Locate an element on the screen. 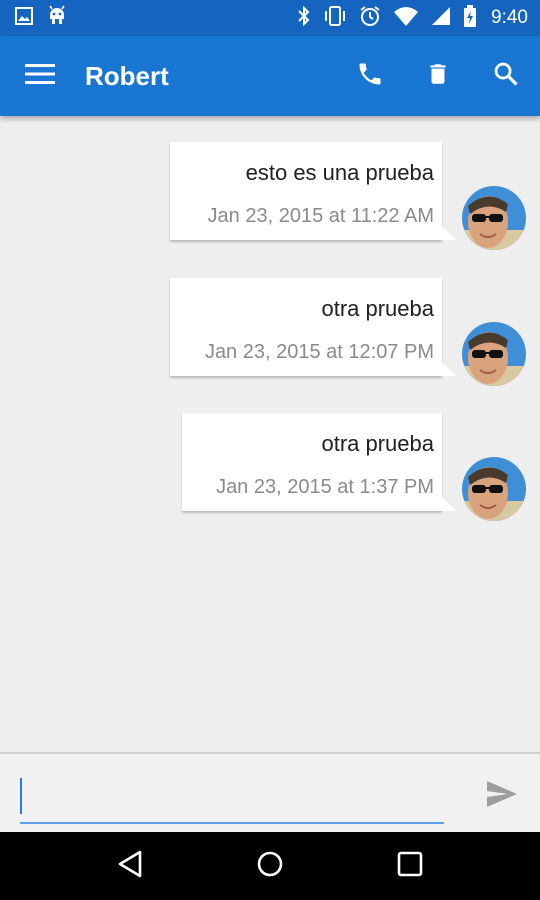 The width and height of the screenshot is (540, 900). delete-button is located at coordinates (438, 76).